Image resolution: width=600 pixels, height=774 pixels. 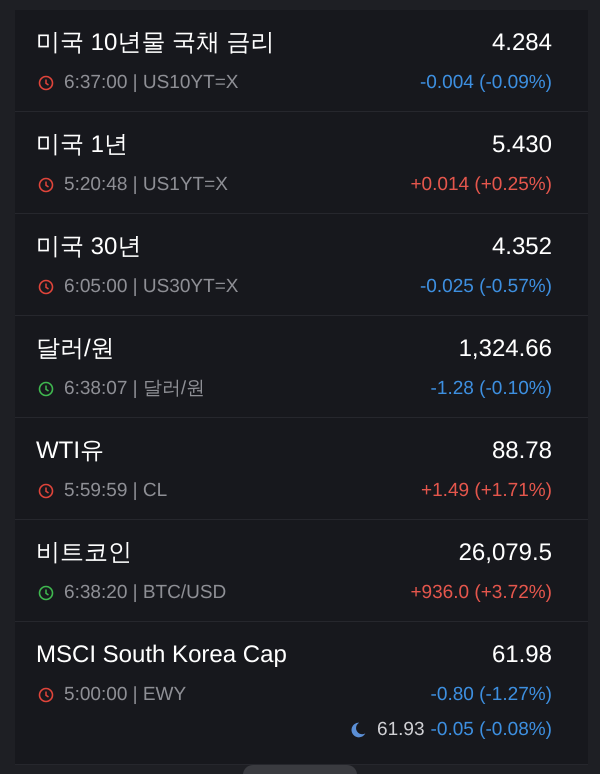 What do you see at coordinates (491, 695) in the screenshot?
I see `quote-change: -0.80 (-1.27%)` at bounding box center [491, 695].